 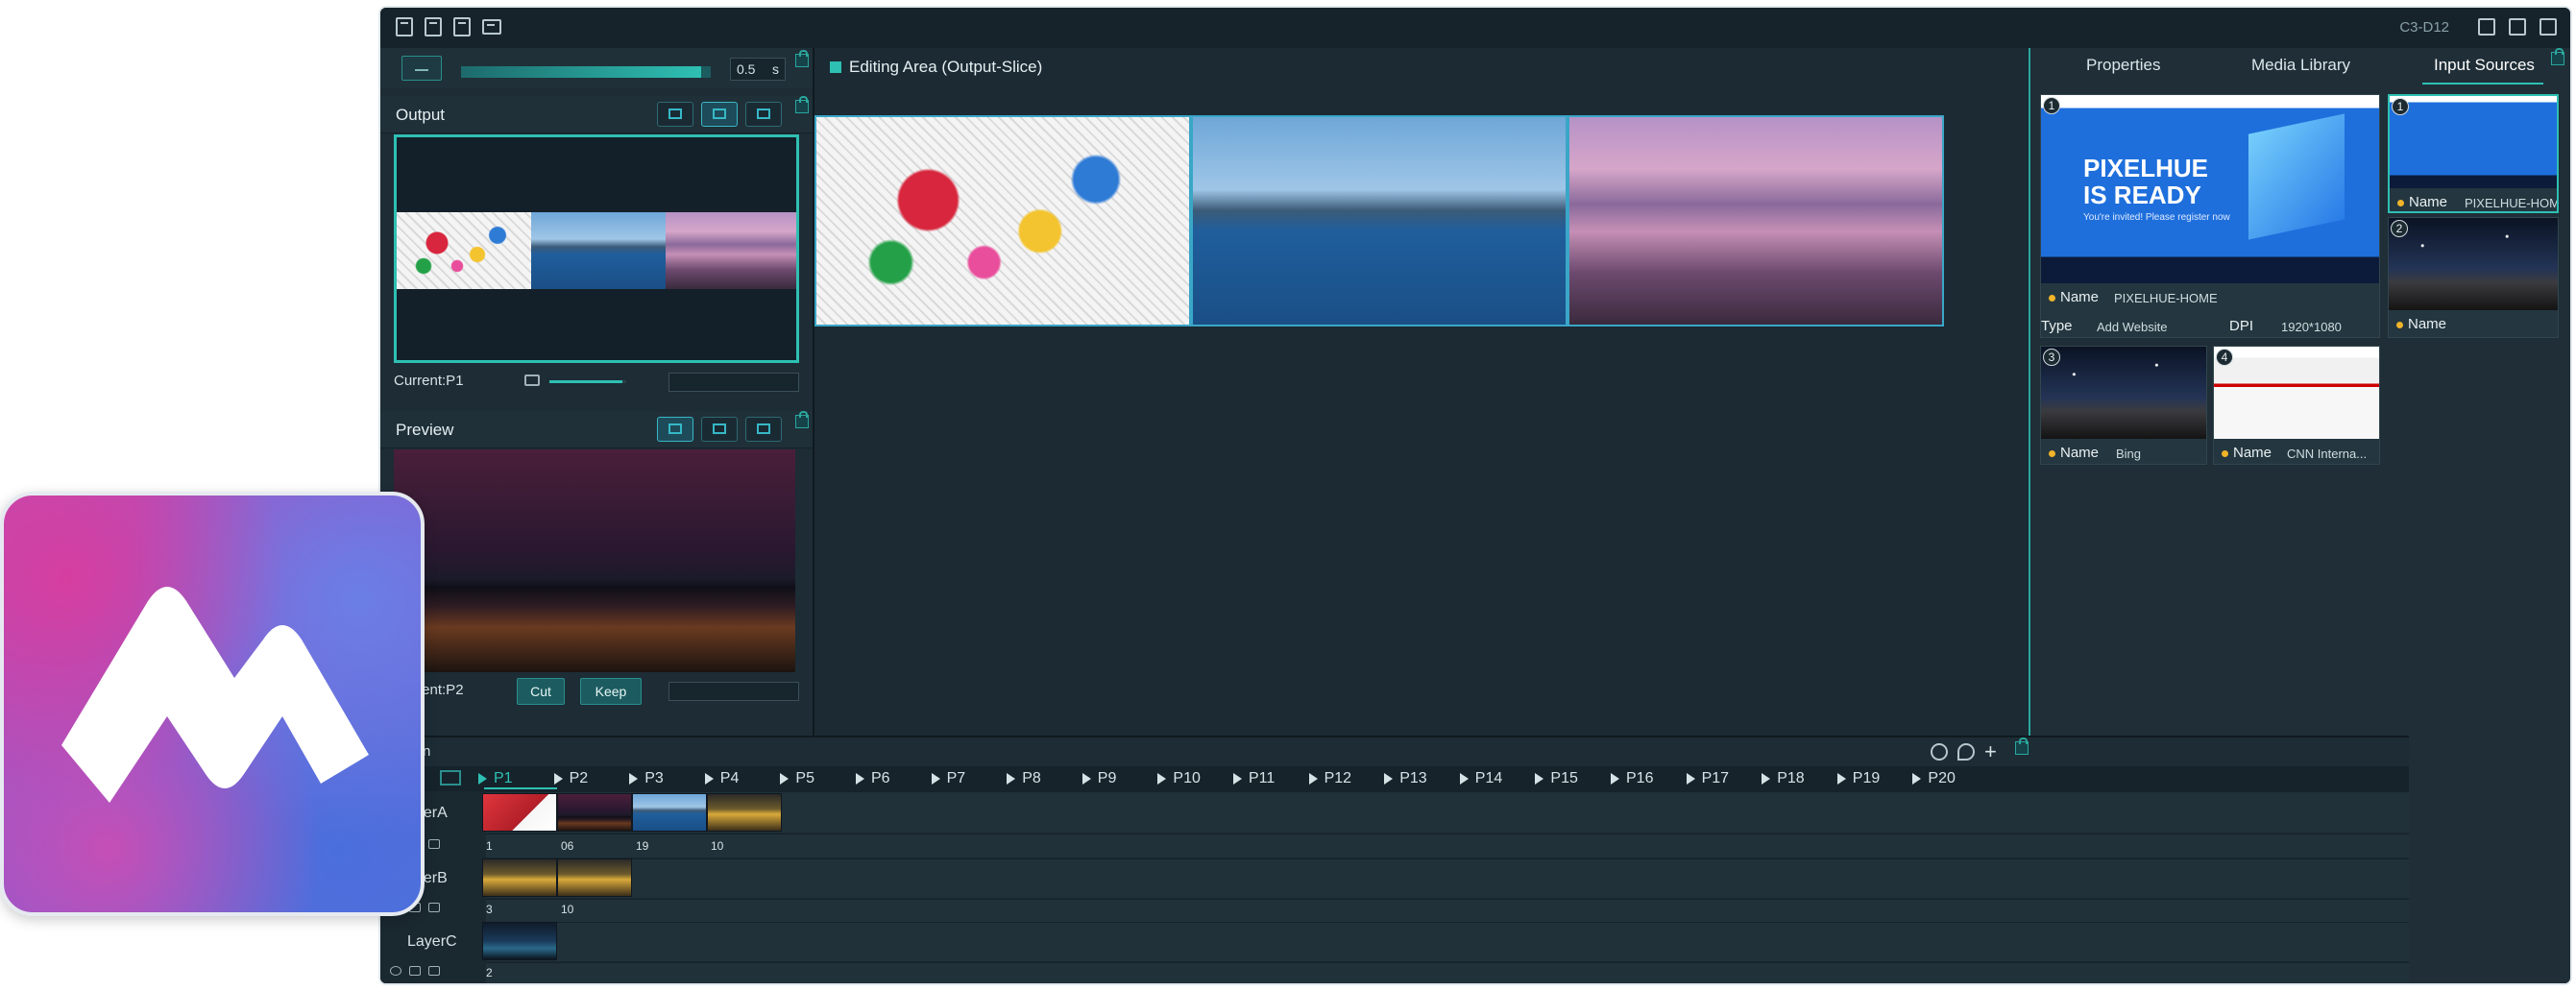 What do you see at coordinates (1556, 778) in the screenshot?
I see `page-tab-p15: P15` at bounding box center [1556, 778].